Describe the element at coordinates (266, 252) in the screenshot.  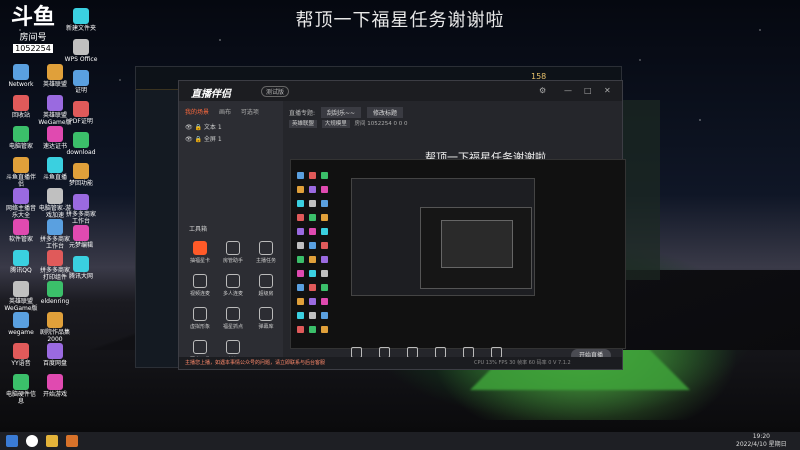
I see `tool-button: 主播任务` at that location.